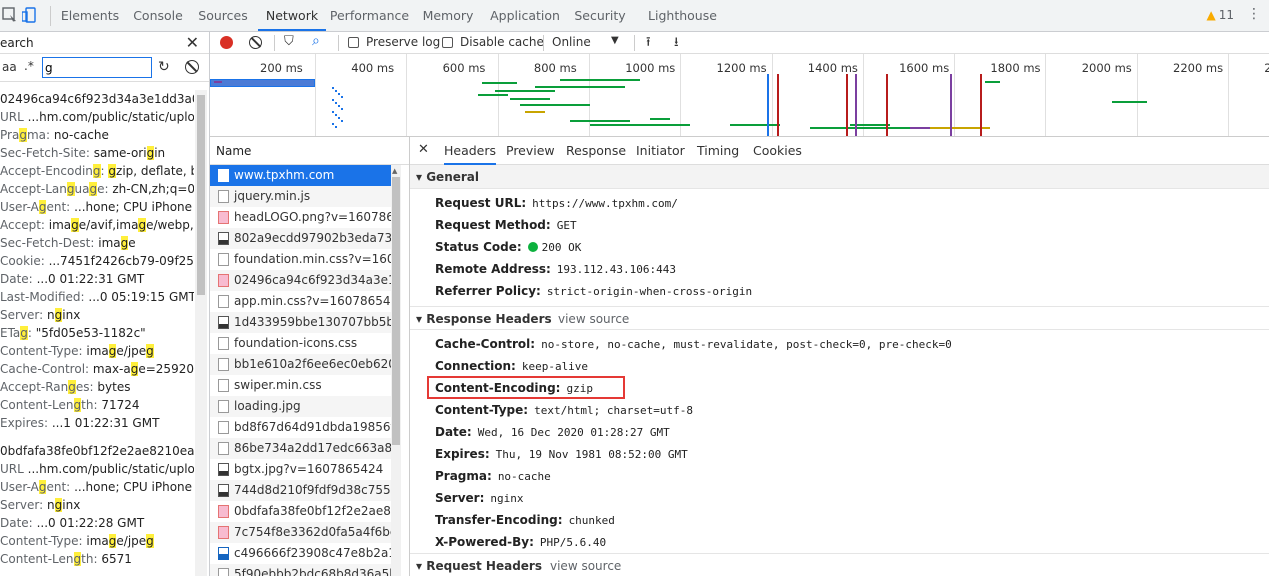 The image size is (1269, 576). What do you see at coordinates (223, 15) in the screenshot?
I see `tab-sources: Sources` at bounding box center [223, 15].